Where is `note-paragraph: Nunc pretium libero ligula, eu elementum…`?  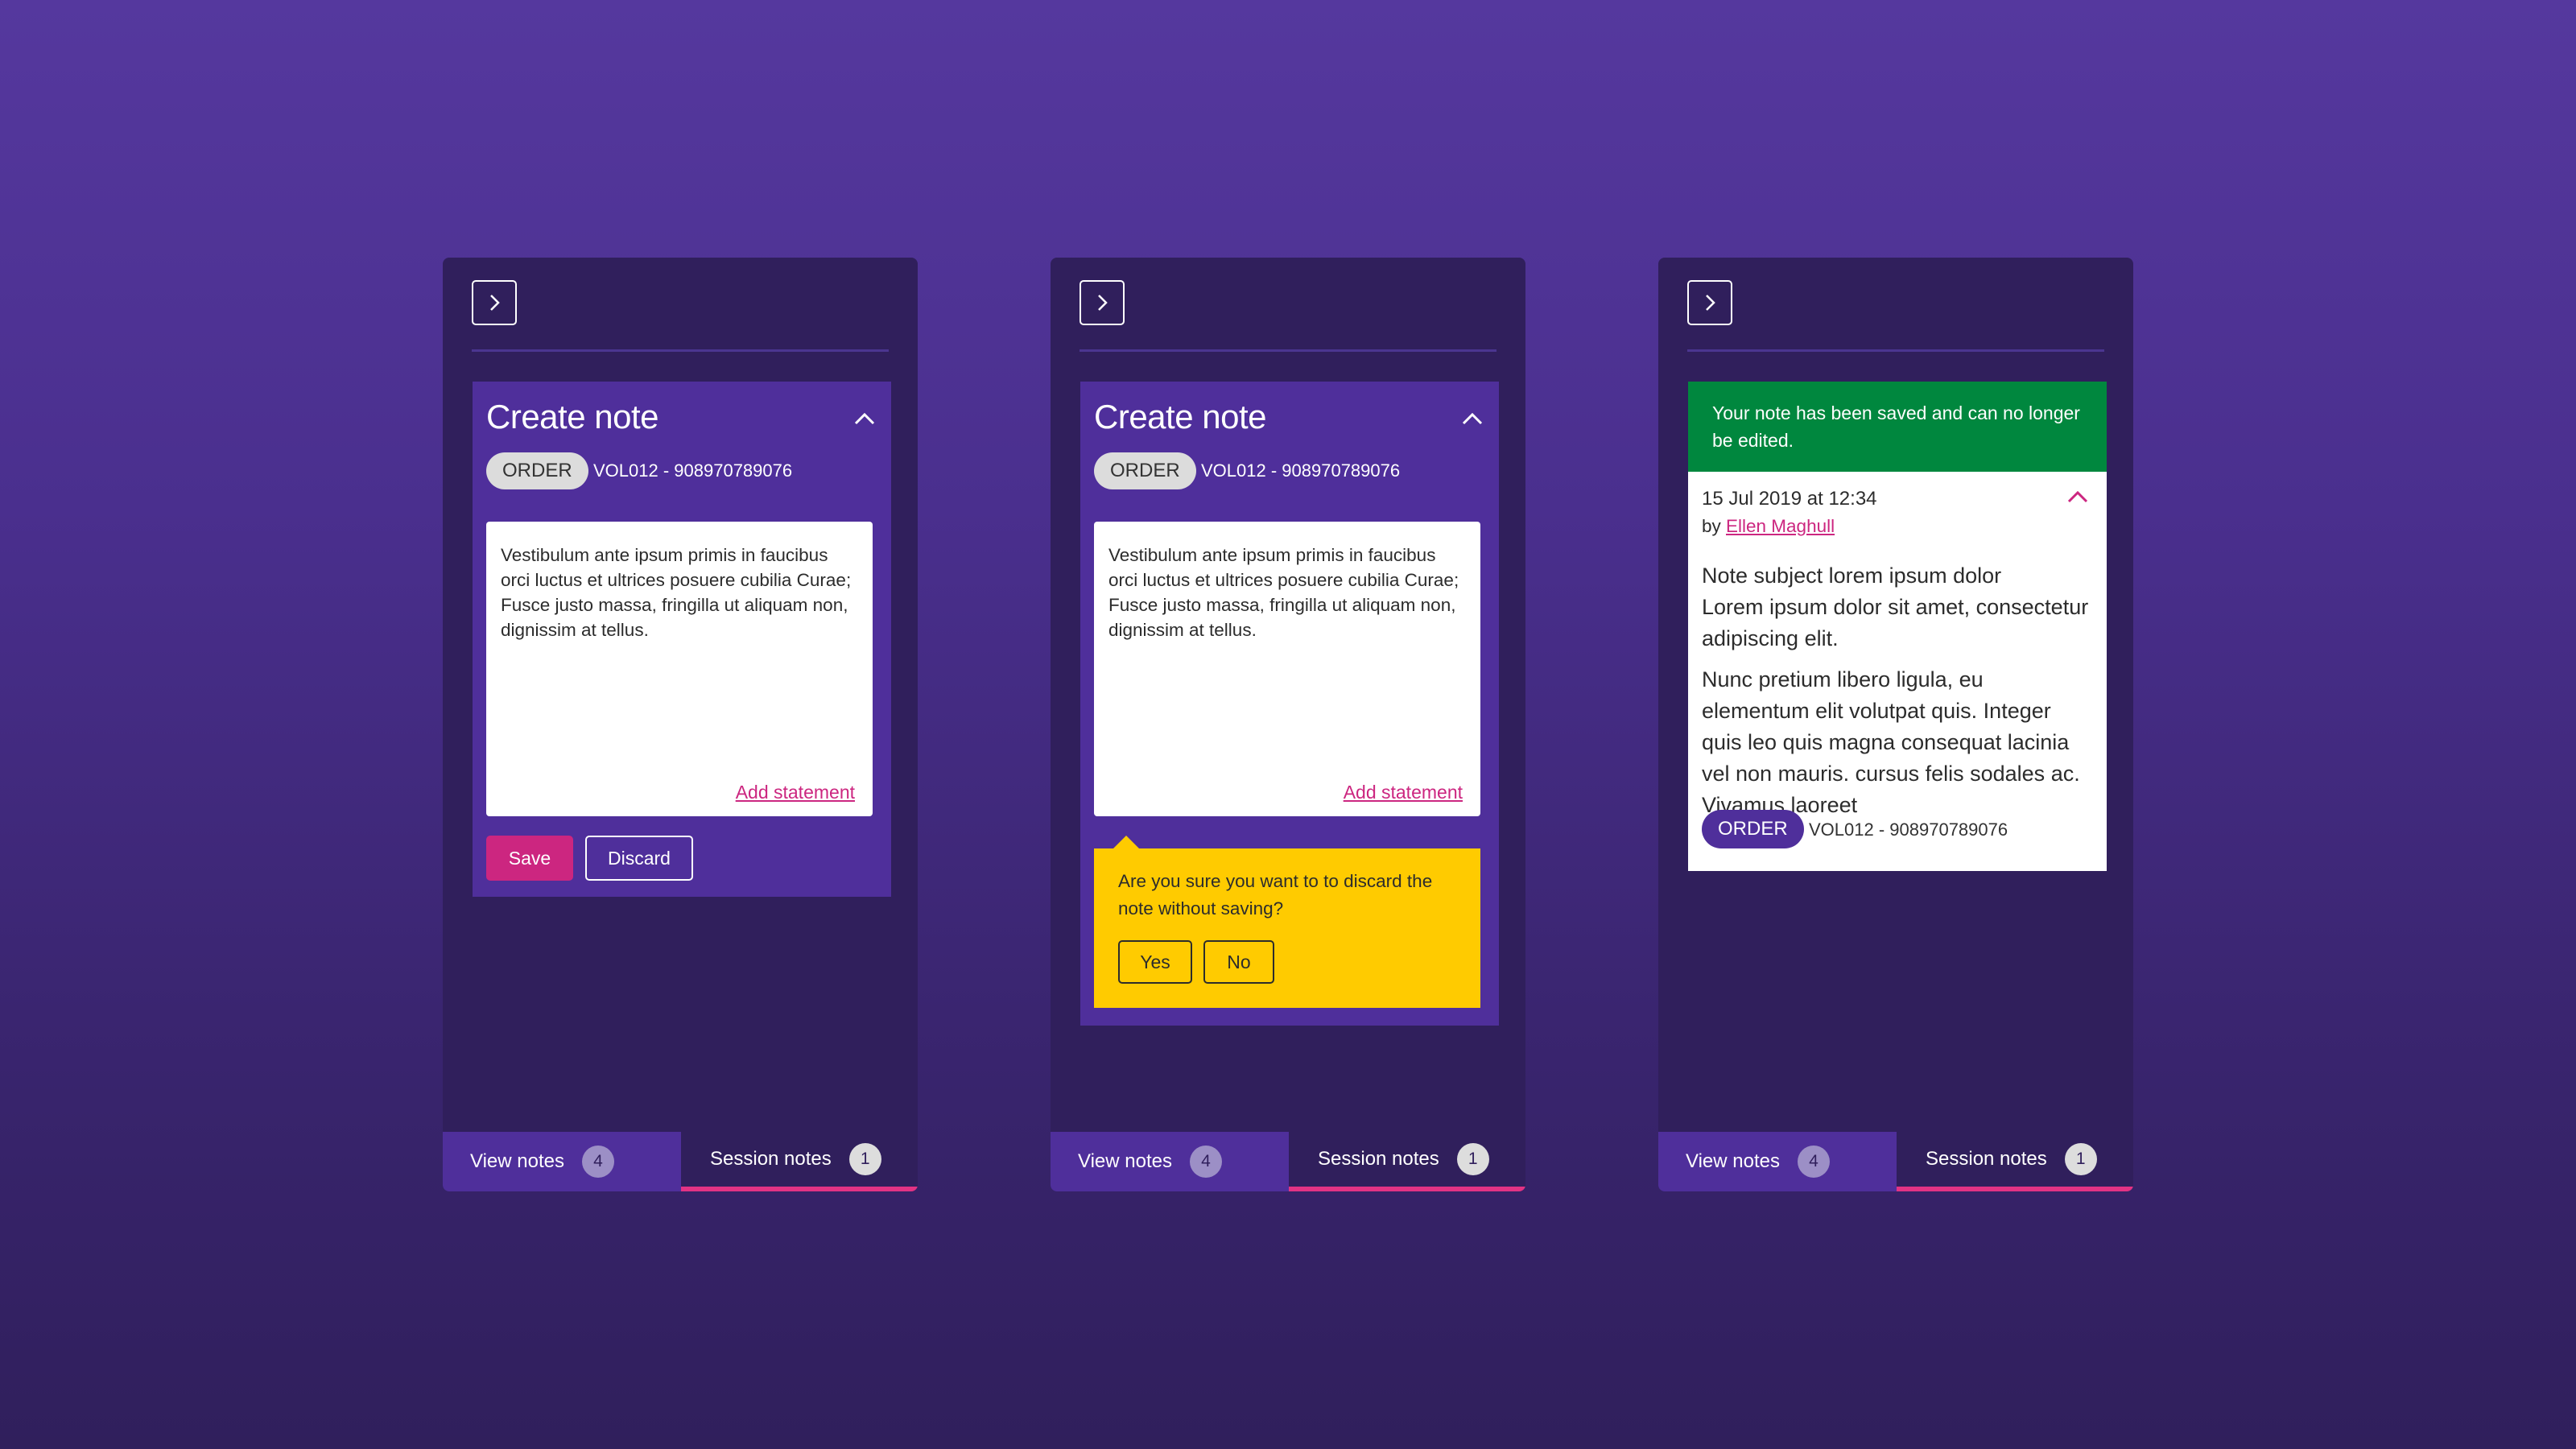 note-paragraph: Nunc pretium libero ligula, eu elementum… is located at coordinates (1891, 742).